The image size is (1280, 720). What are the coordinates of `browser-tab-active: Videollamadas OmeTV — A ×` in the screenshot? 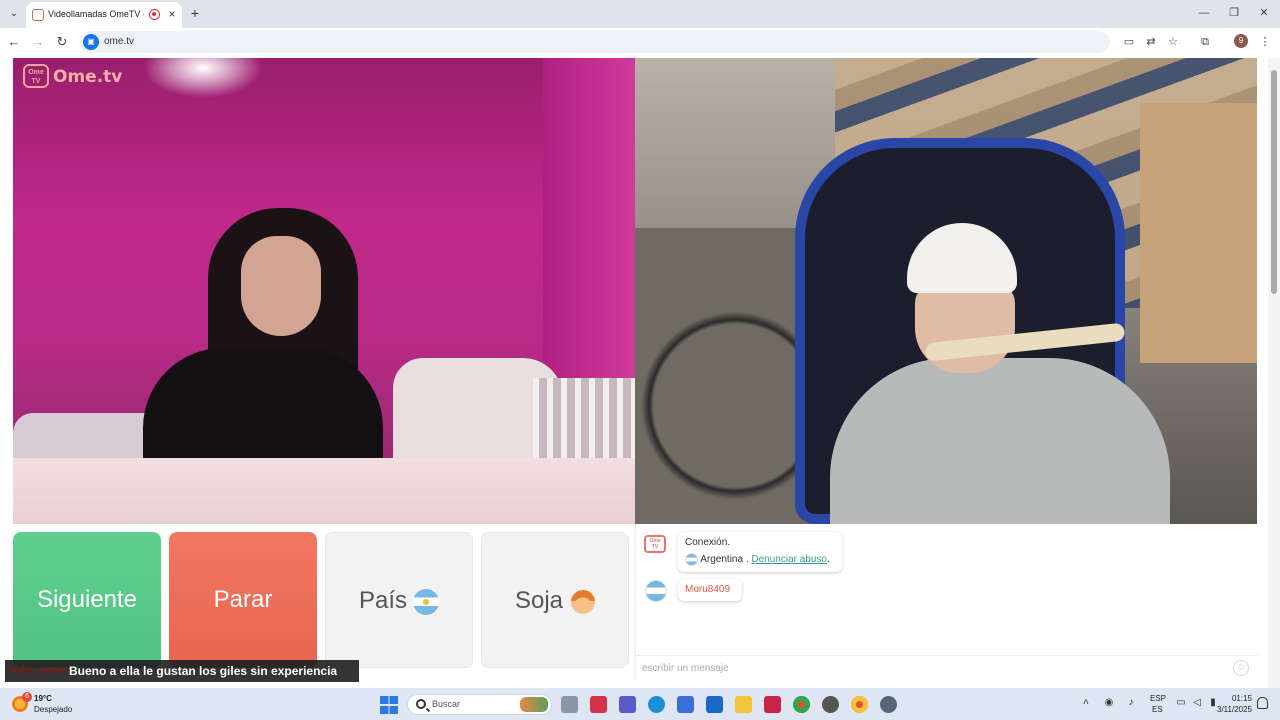 It's located at (104, 15).